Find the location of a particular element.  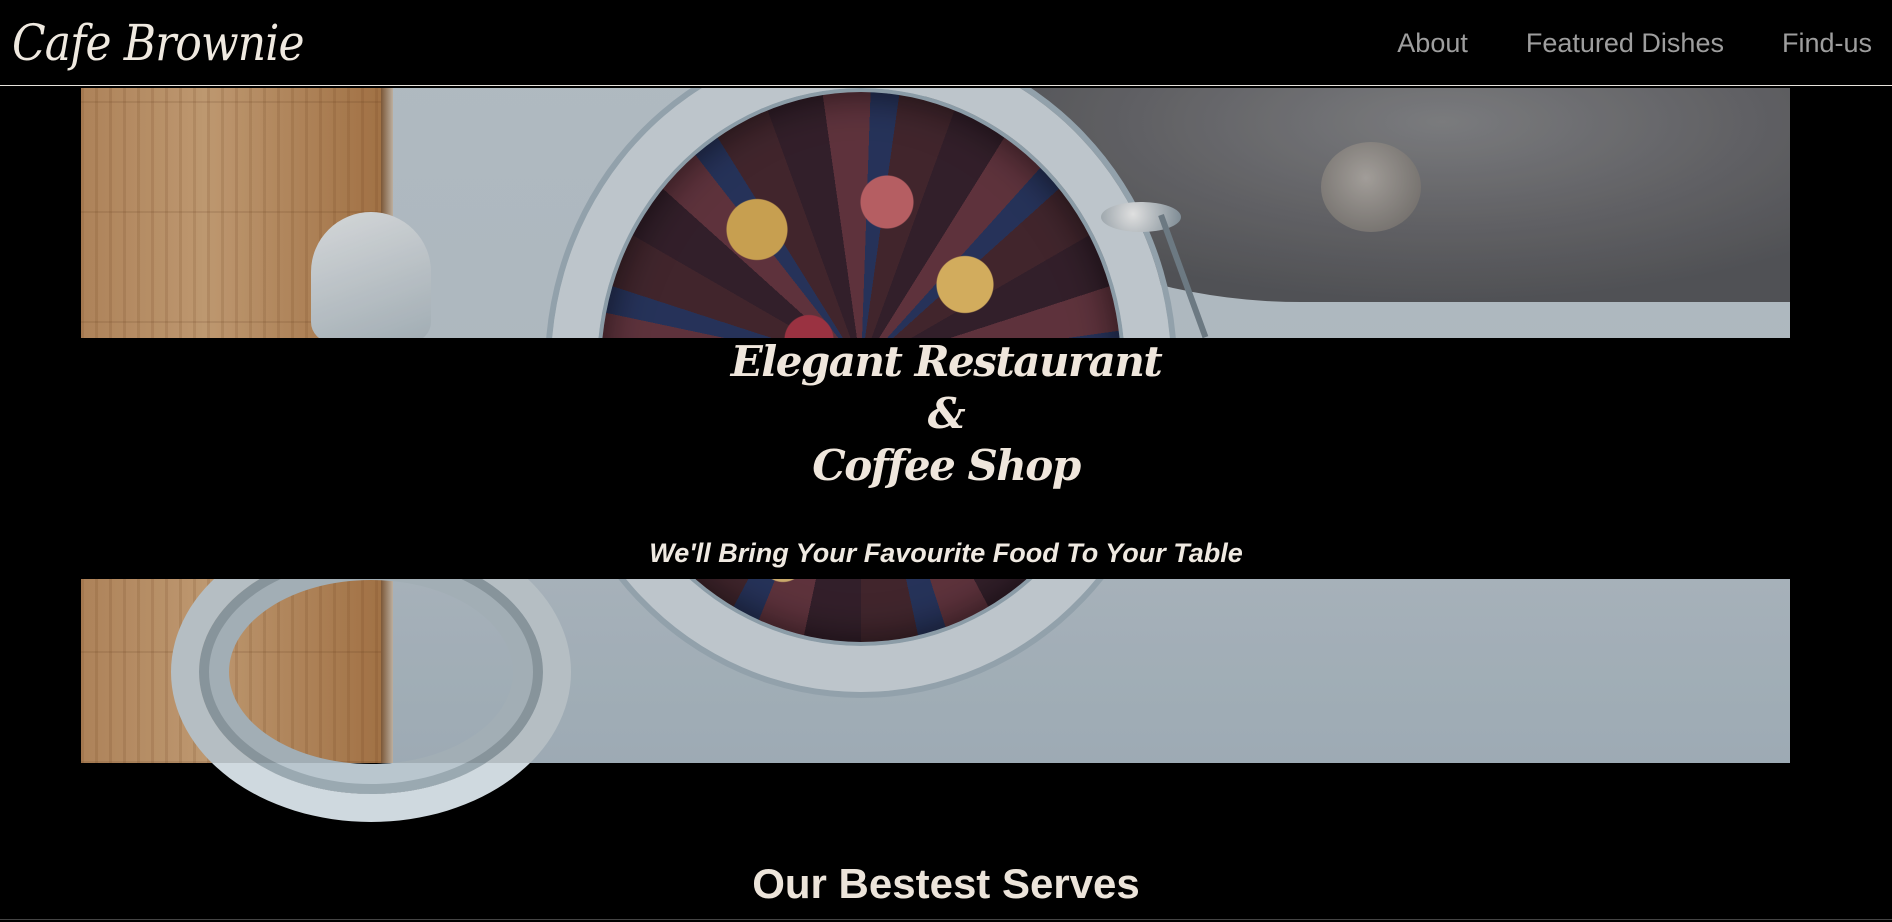

headline-line-3: Coffee Shop is located at coordinates (946, 465).